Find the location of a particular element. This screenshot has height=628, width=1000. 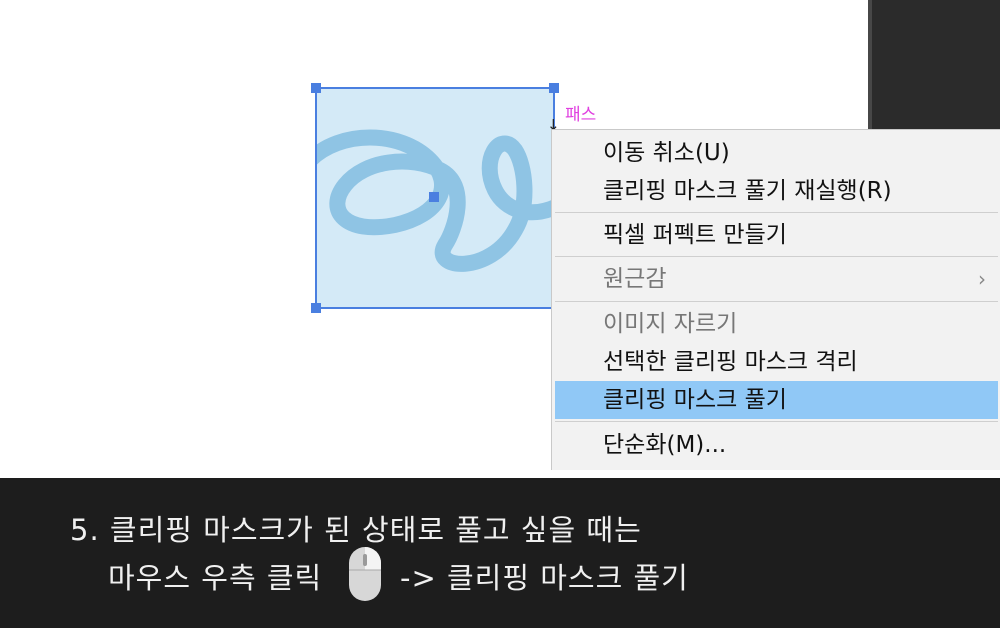

handle-bottom-left is located at coordinates (316, 308).